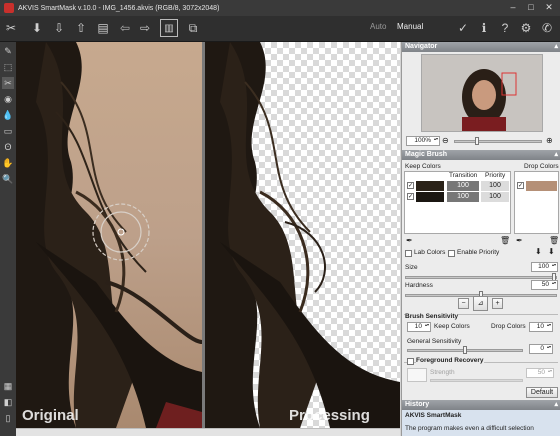 The width and height of the screenshot is (560, 436). I want to click on general-sensitivity-label: General Sensitivity, so click(434, 341).